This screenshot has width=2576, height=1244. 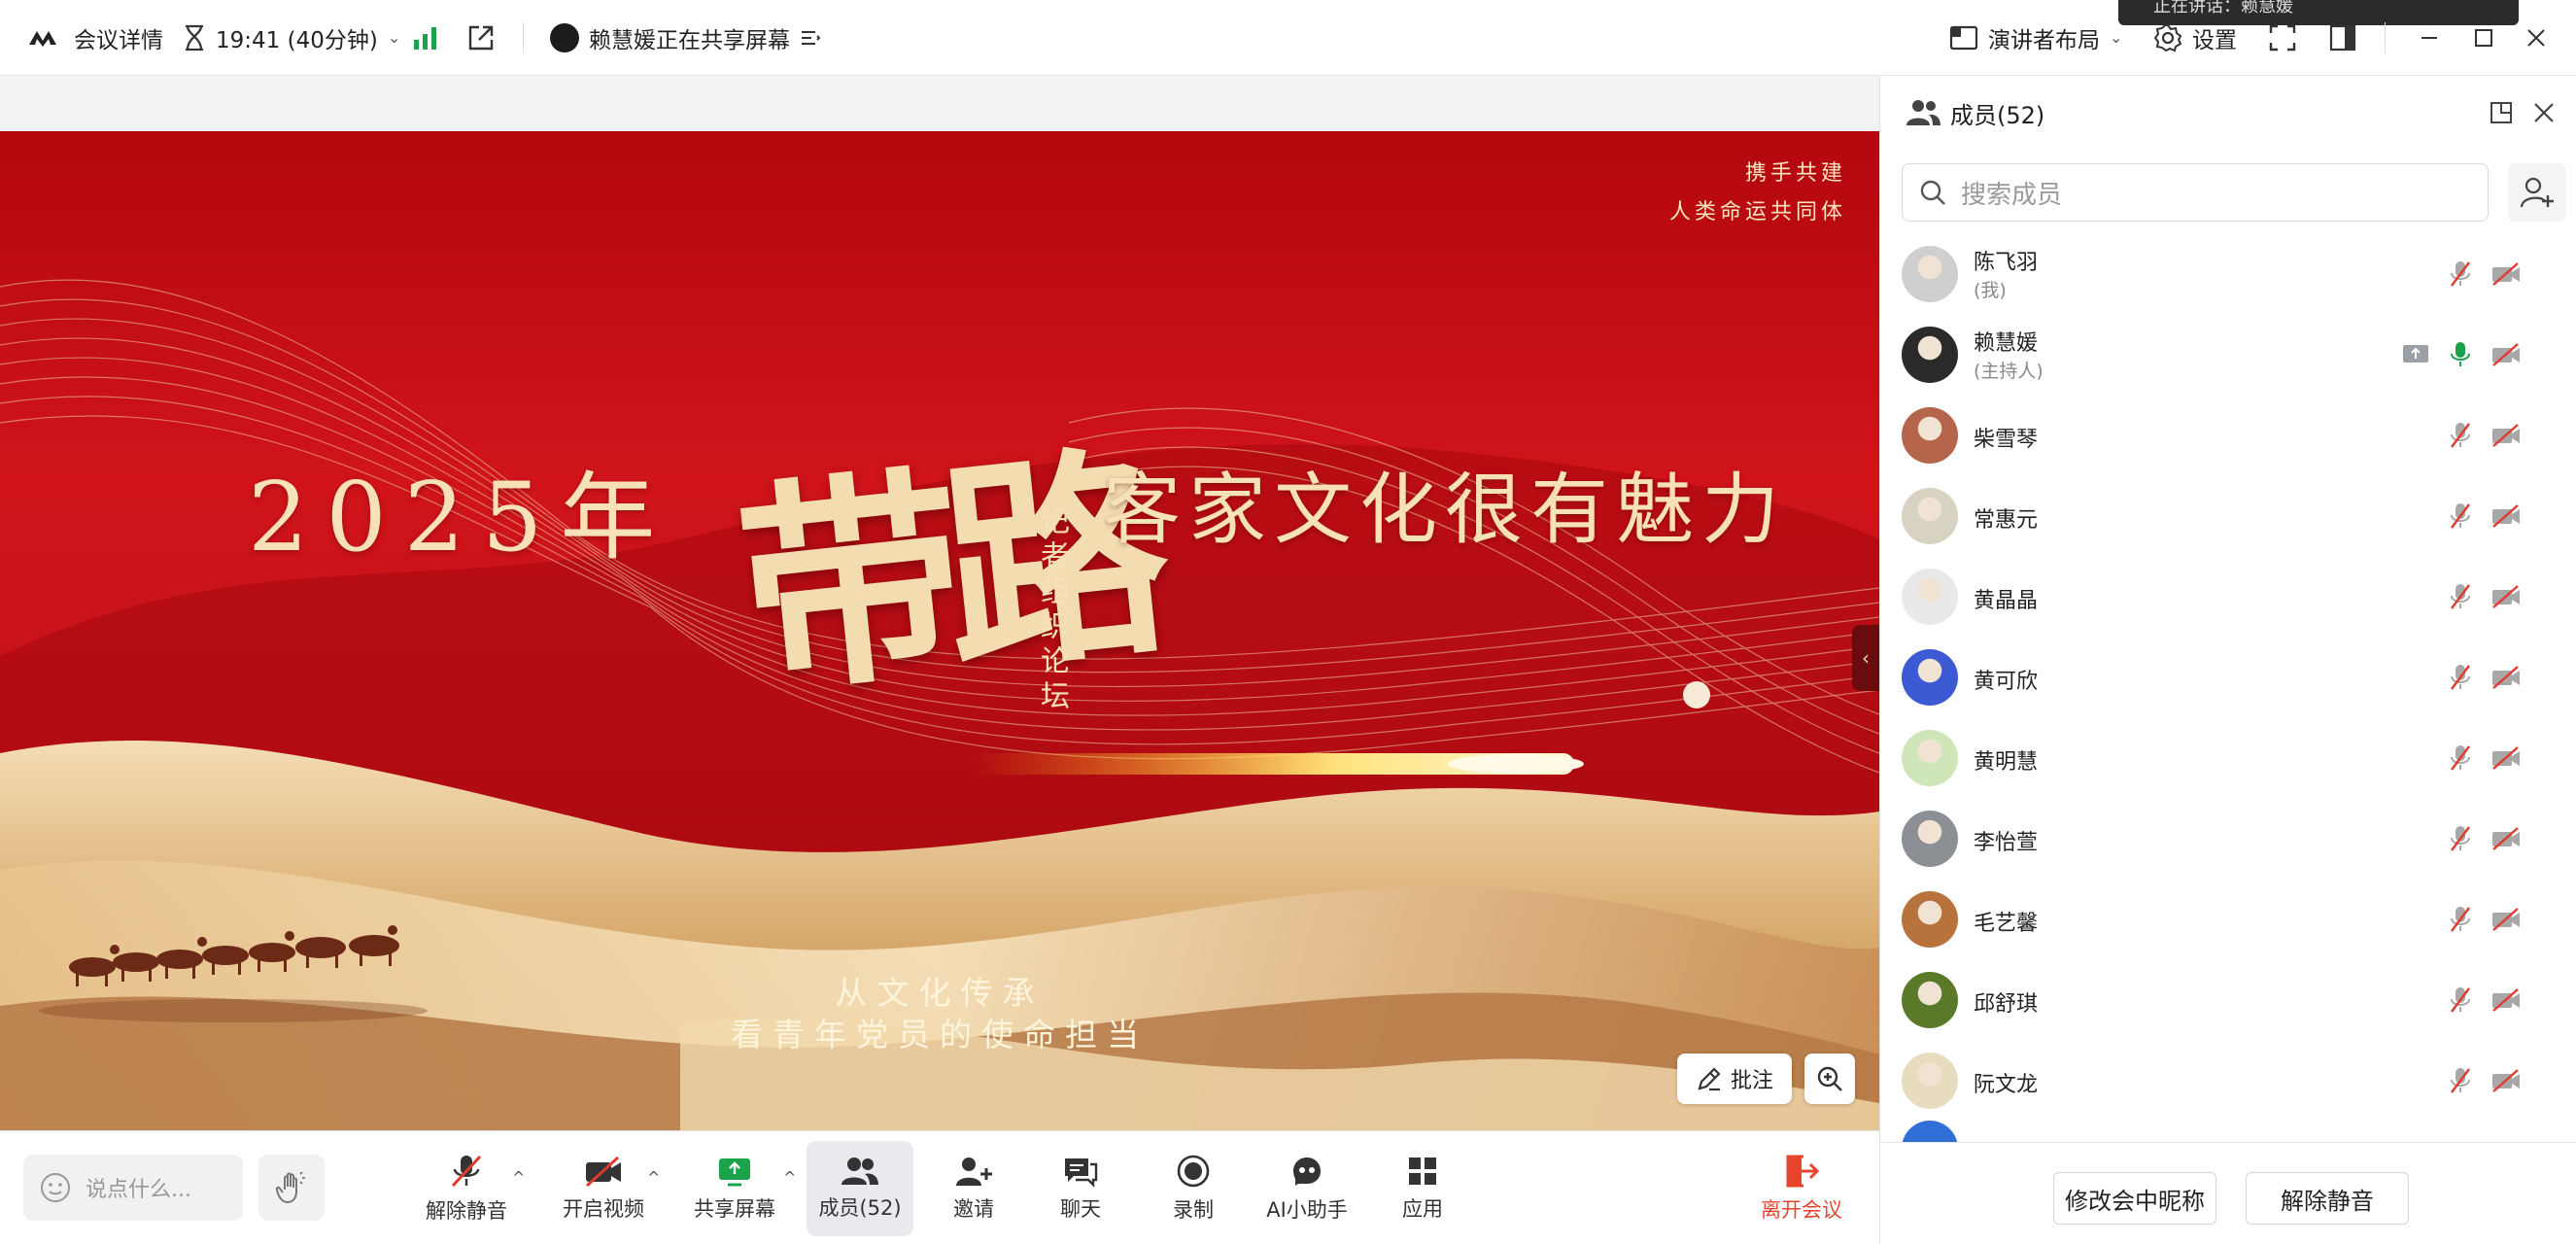 I want to click on annotate-label: 批注, so click(x=1751, y=1081).